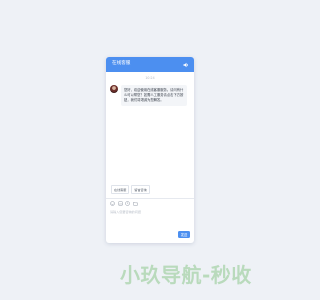  What do you see at coordinates (112, 203) in the screenshot?
I see `emoji-icon` at bounding box center [112, 203].